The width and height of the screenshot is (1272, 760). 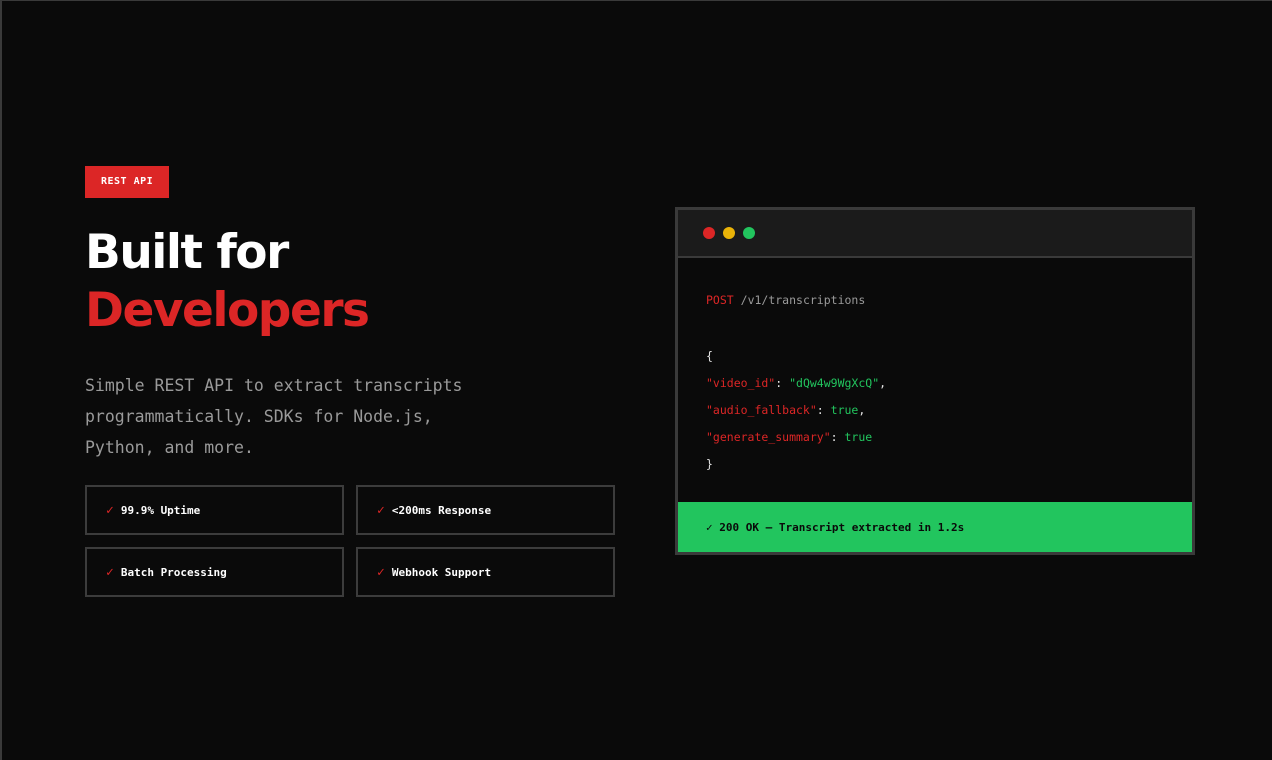 What do you see at coordinates (834, 383) in the screenshot?
I see `json-value: "dQw4w9WgXcQ"` at bounding box center [834, 383].